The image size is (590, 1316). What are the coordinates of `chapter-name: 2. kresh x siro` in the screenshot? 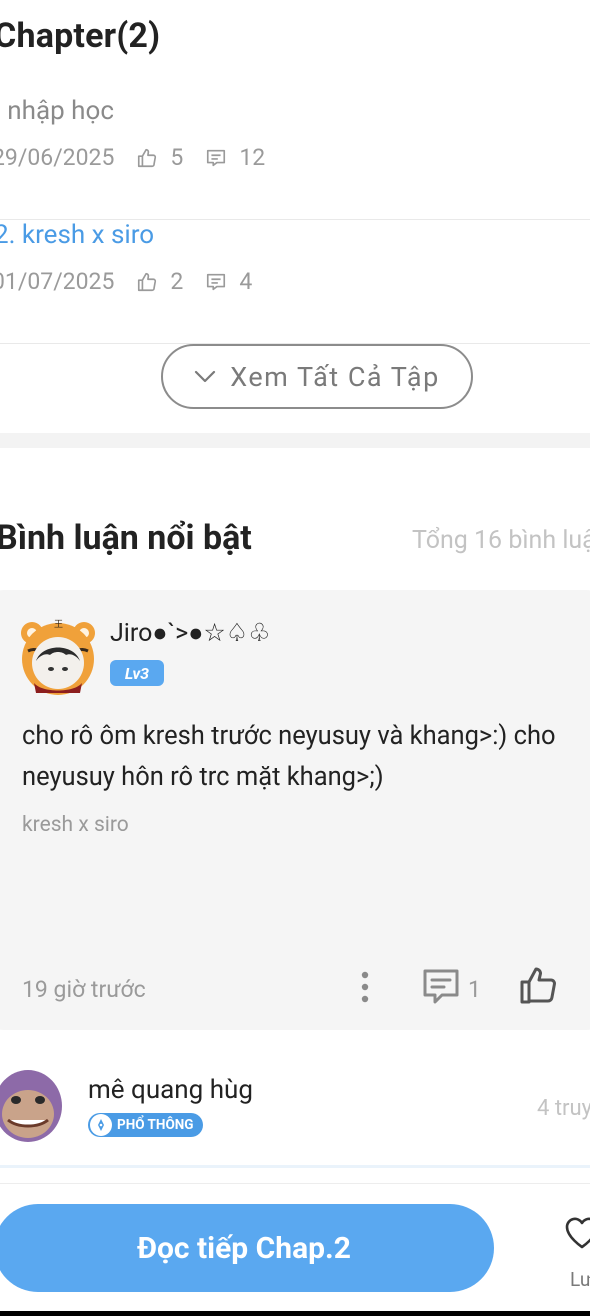 It's located at (77, 235).